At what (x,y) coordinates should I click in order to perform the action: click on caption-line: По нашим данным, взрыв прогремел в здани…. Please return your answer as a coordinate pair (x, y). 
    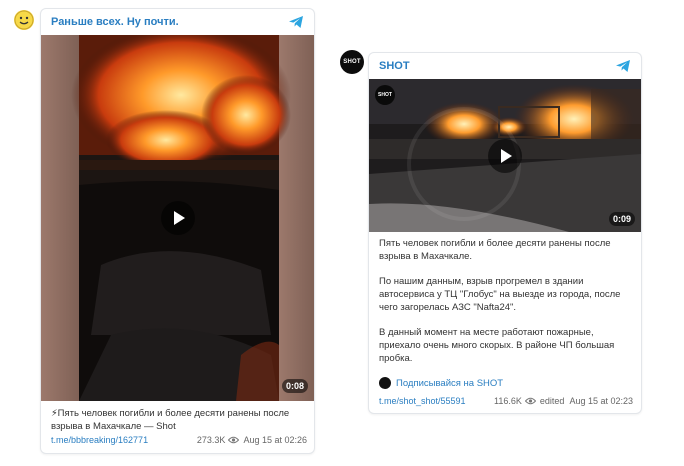
    Looking at the image, I should click on (481, 281).